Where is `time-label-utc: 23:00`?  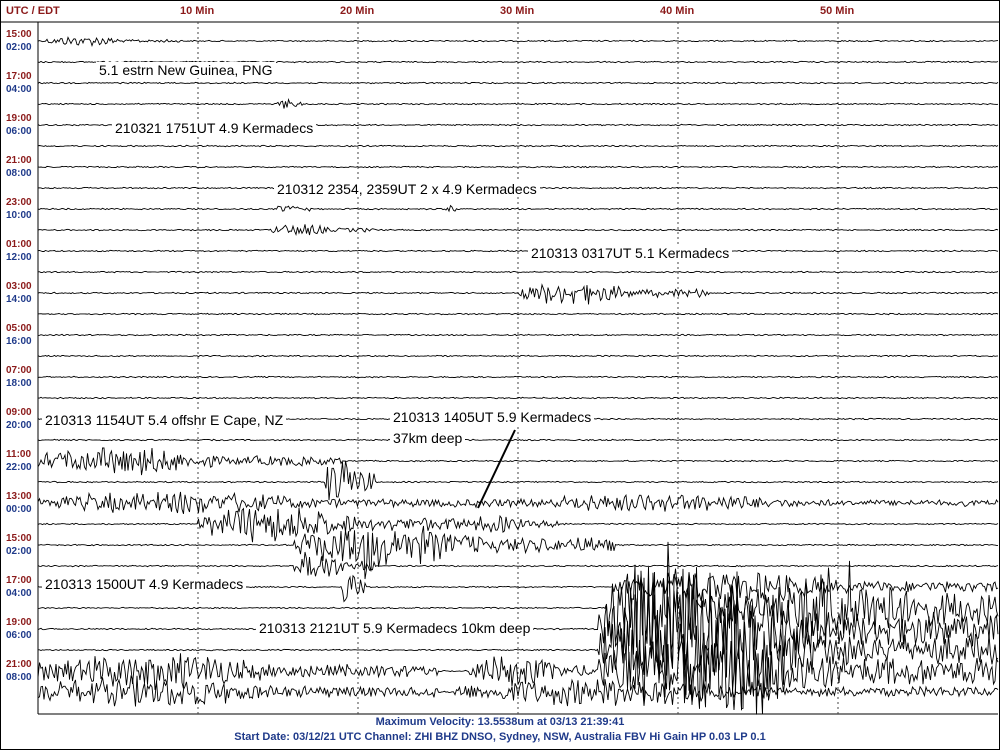
time-label-utc: 23:00 is located at coordinates (19, 202).